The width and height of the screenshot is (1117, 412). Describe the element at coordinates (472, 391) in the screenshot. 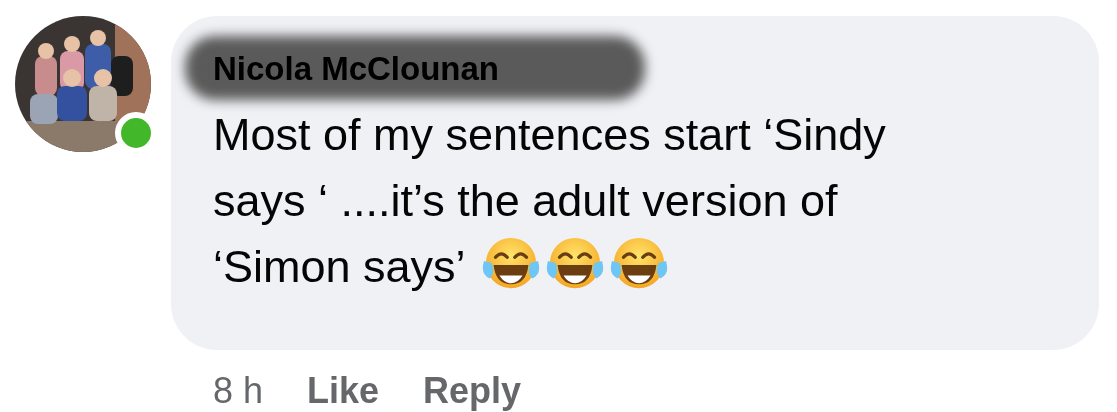

I see `comment-action-link: Reply` at that location.